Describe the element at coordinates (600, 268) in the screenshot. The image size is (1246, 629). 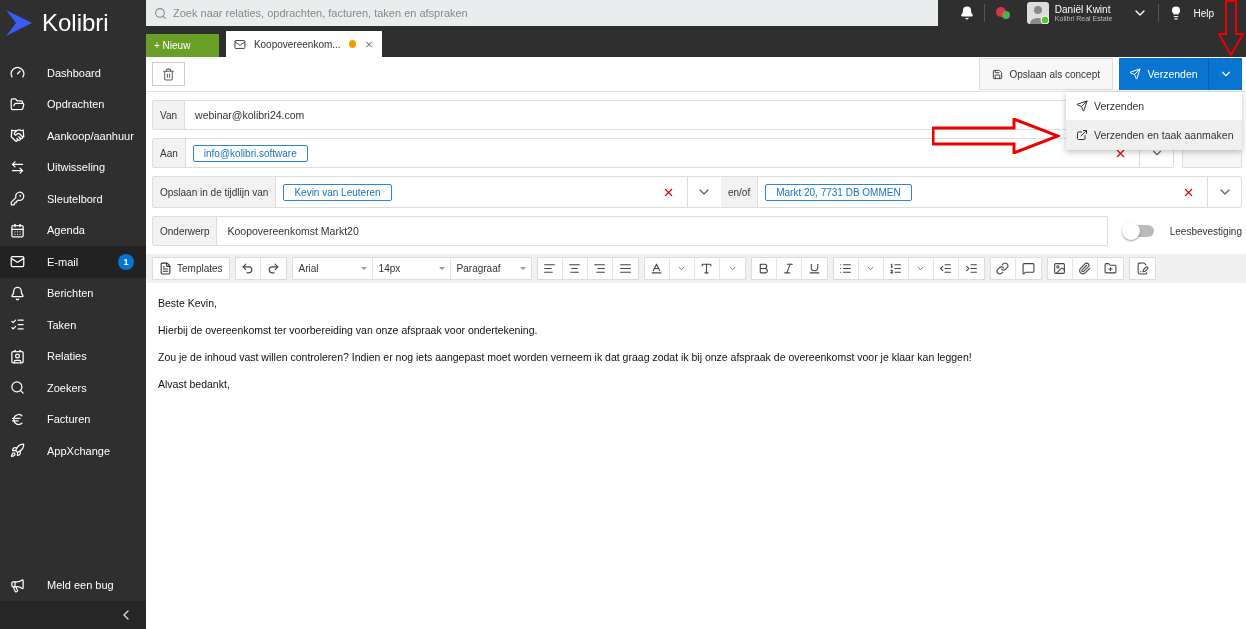
I see `align-right-icon` at that location.